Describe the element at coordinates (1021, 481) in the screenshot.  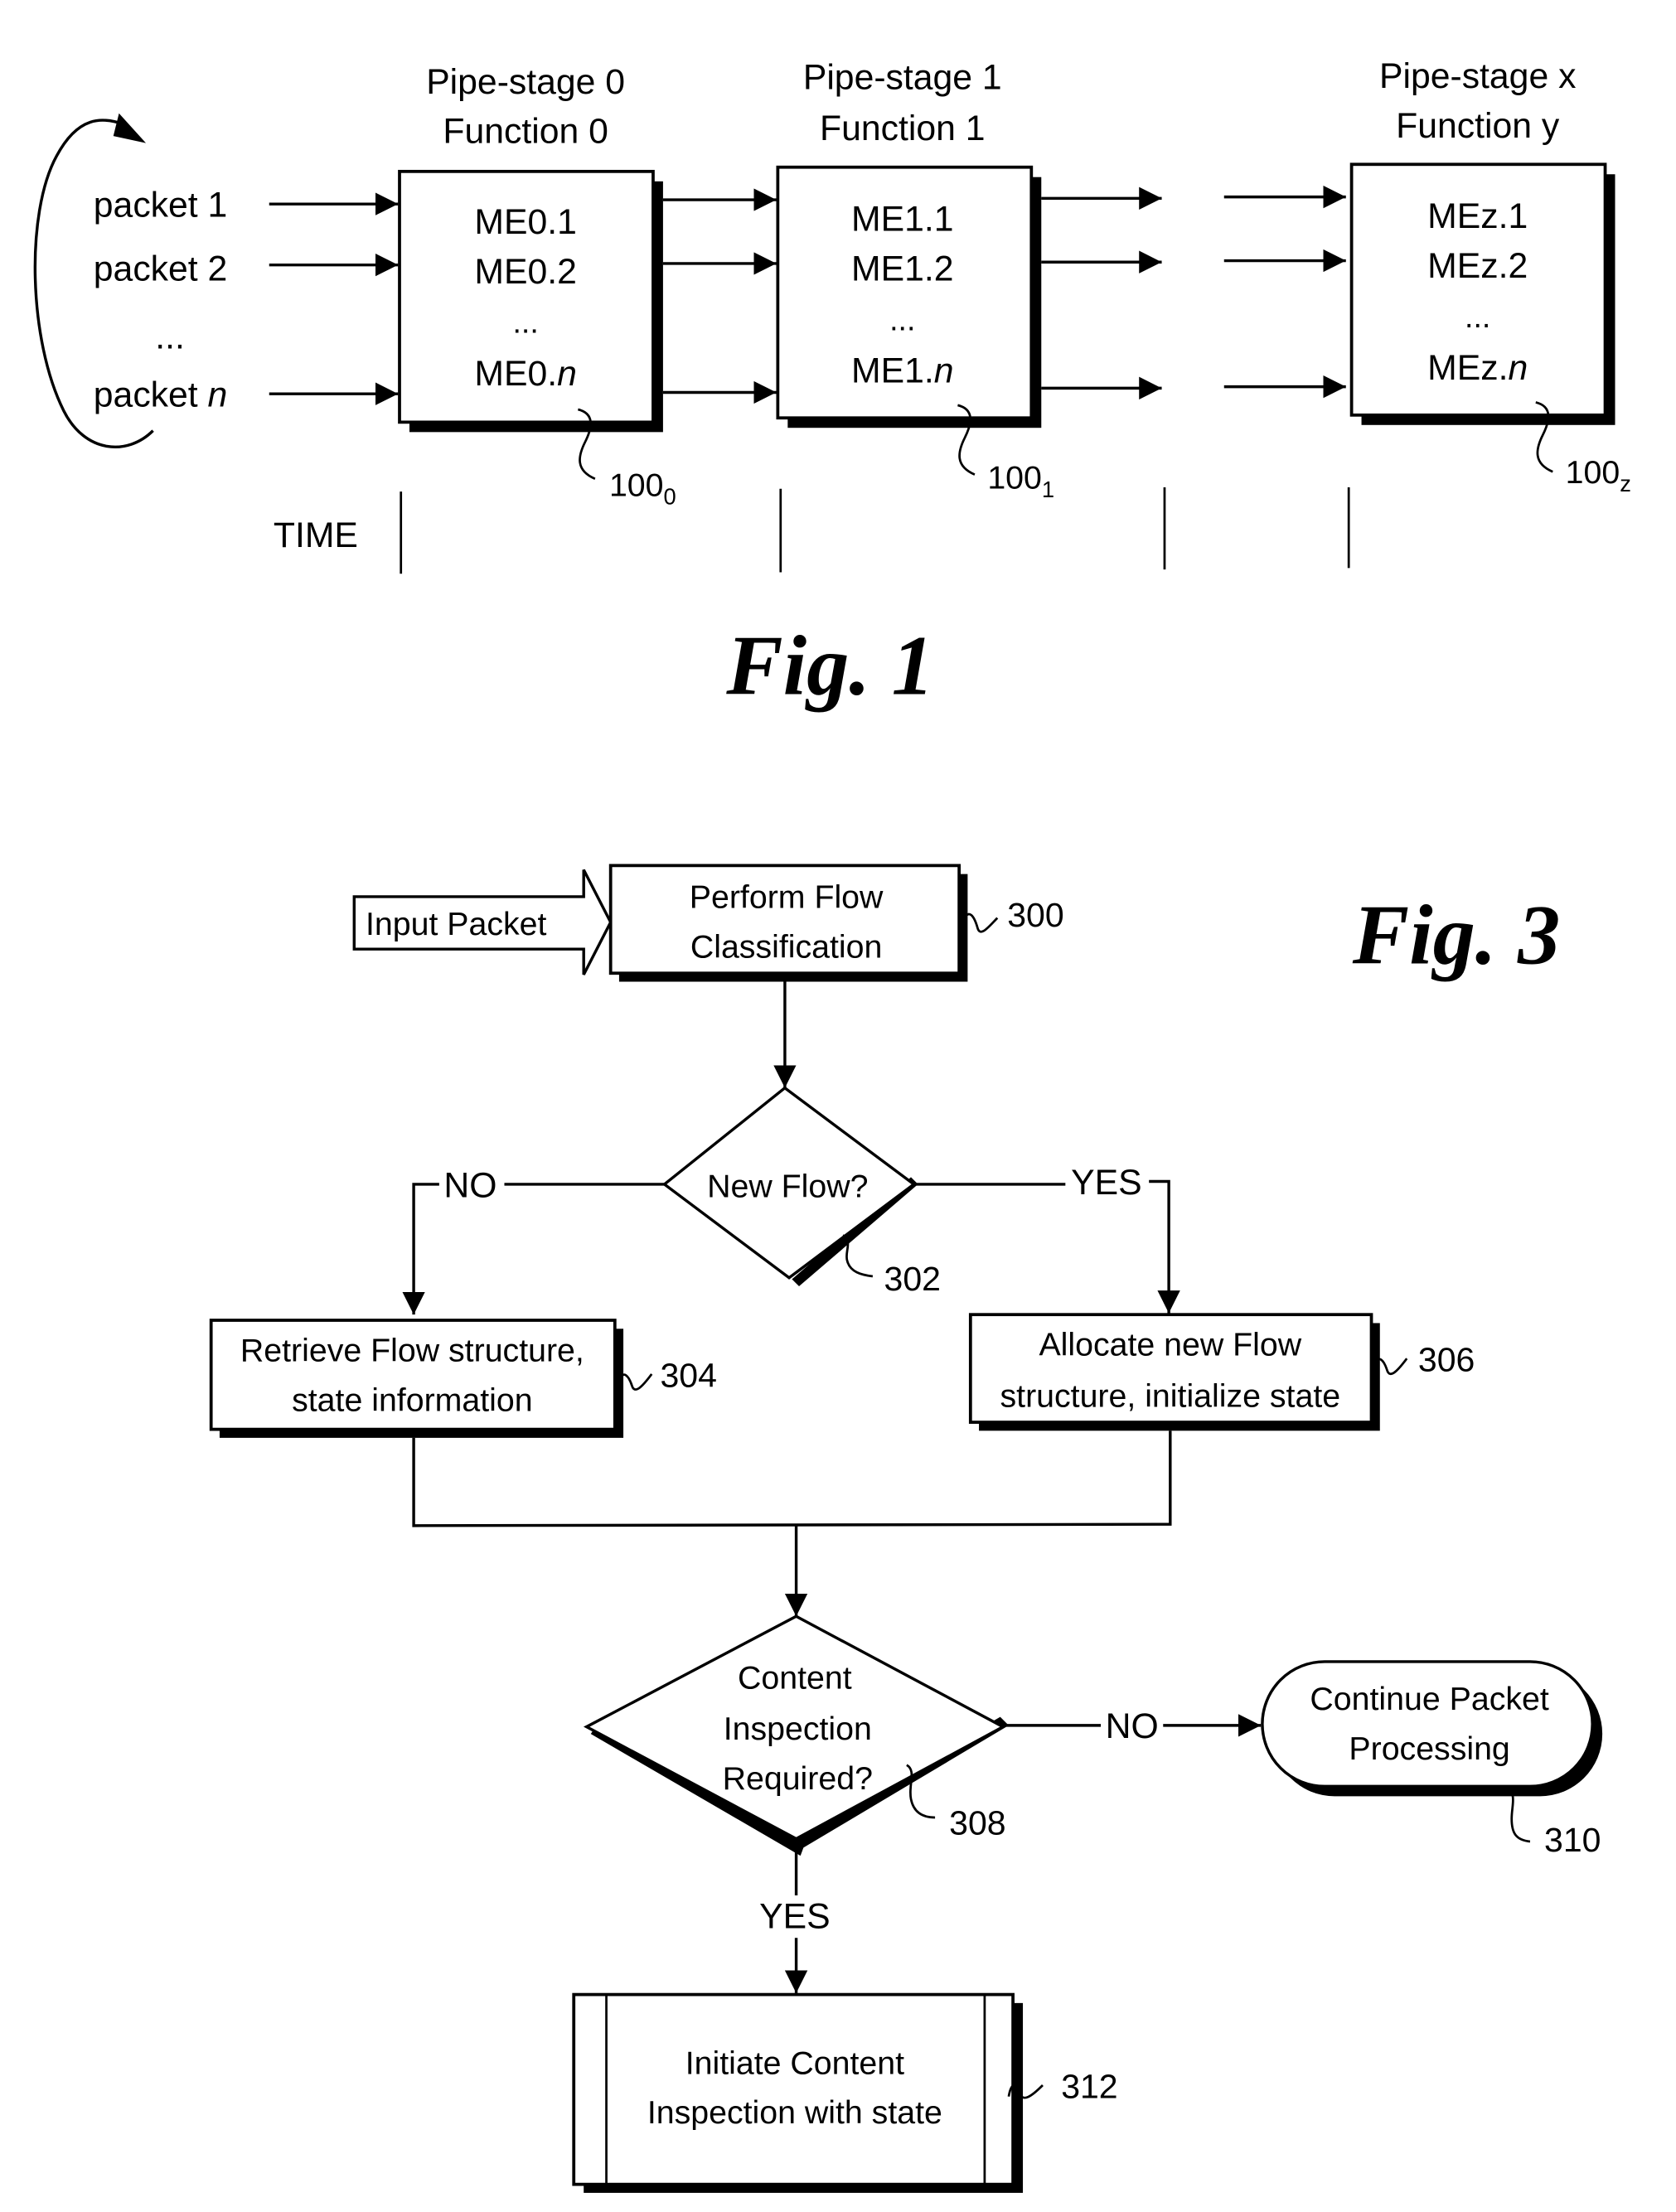
I see `reference-numeral: 1001` at that location.